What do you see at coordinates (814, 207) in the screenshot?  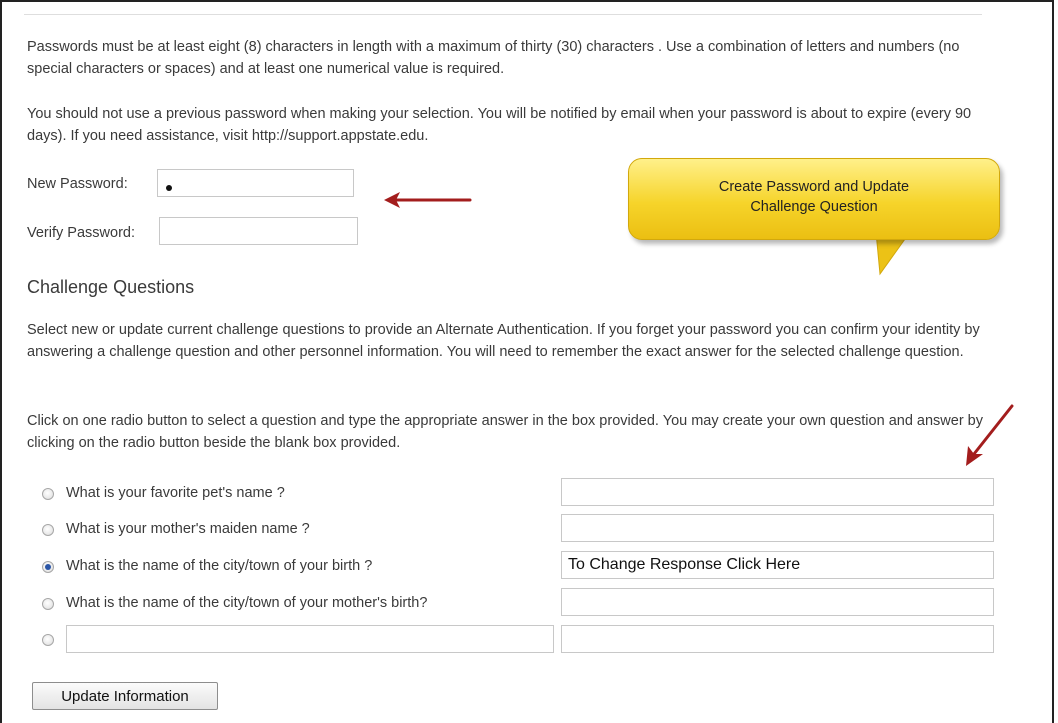 I see `callout-line-2: Challenge Question` at bounding box center [814, 207].